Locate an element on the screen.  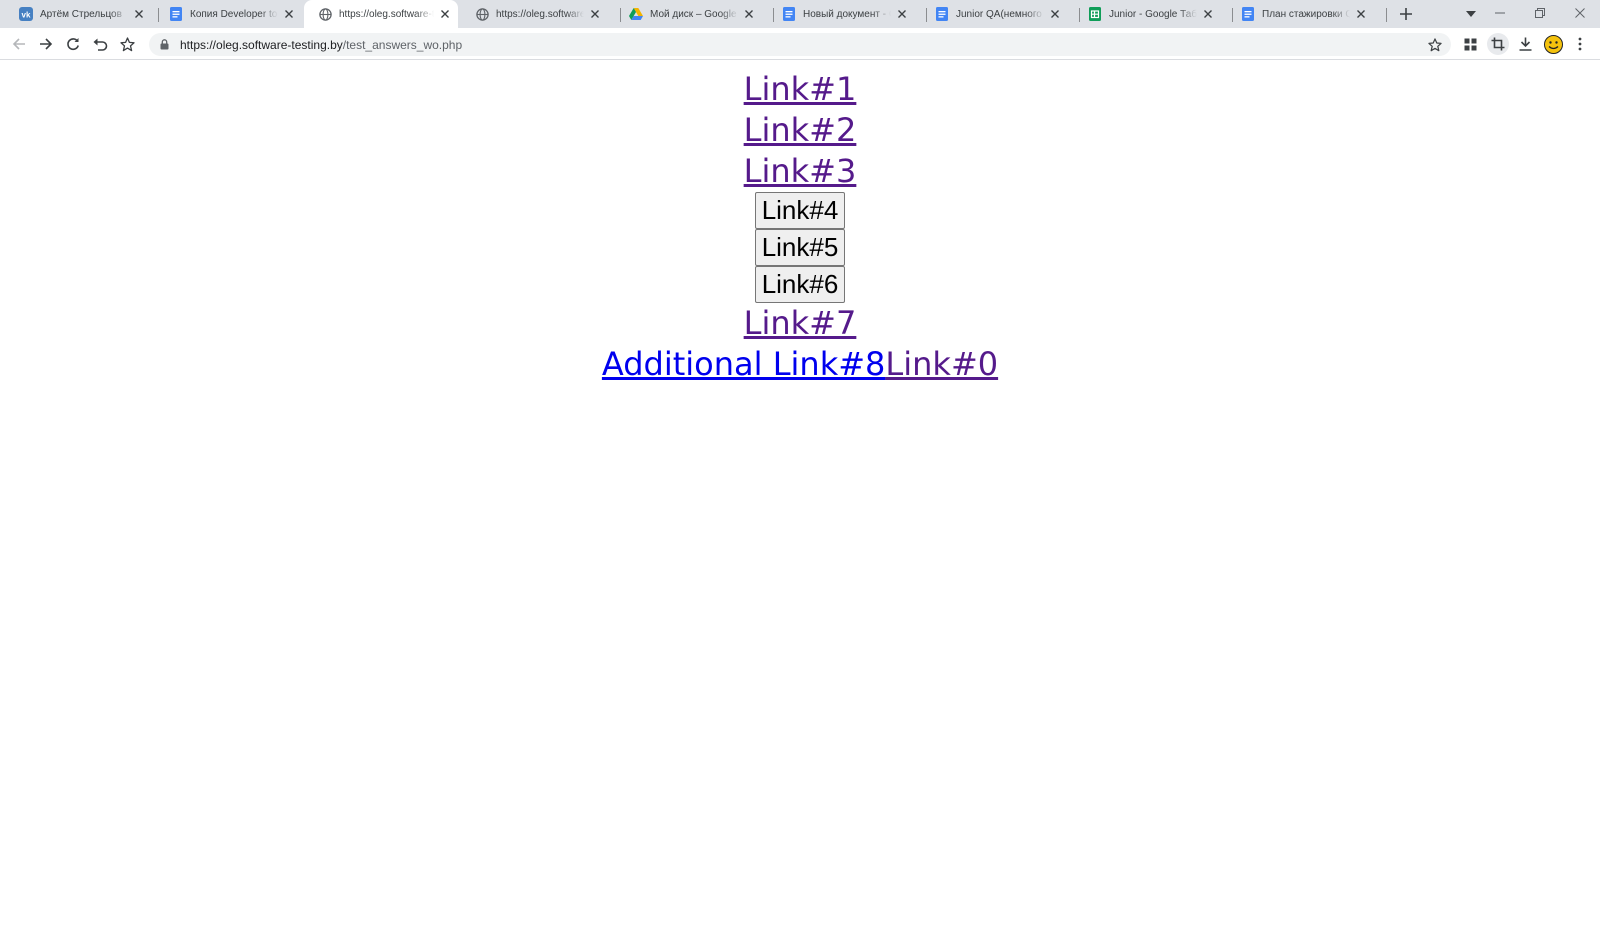
minimize-icon is located at coordinates (1500, 13).